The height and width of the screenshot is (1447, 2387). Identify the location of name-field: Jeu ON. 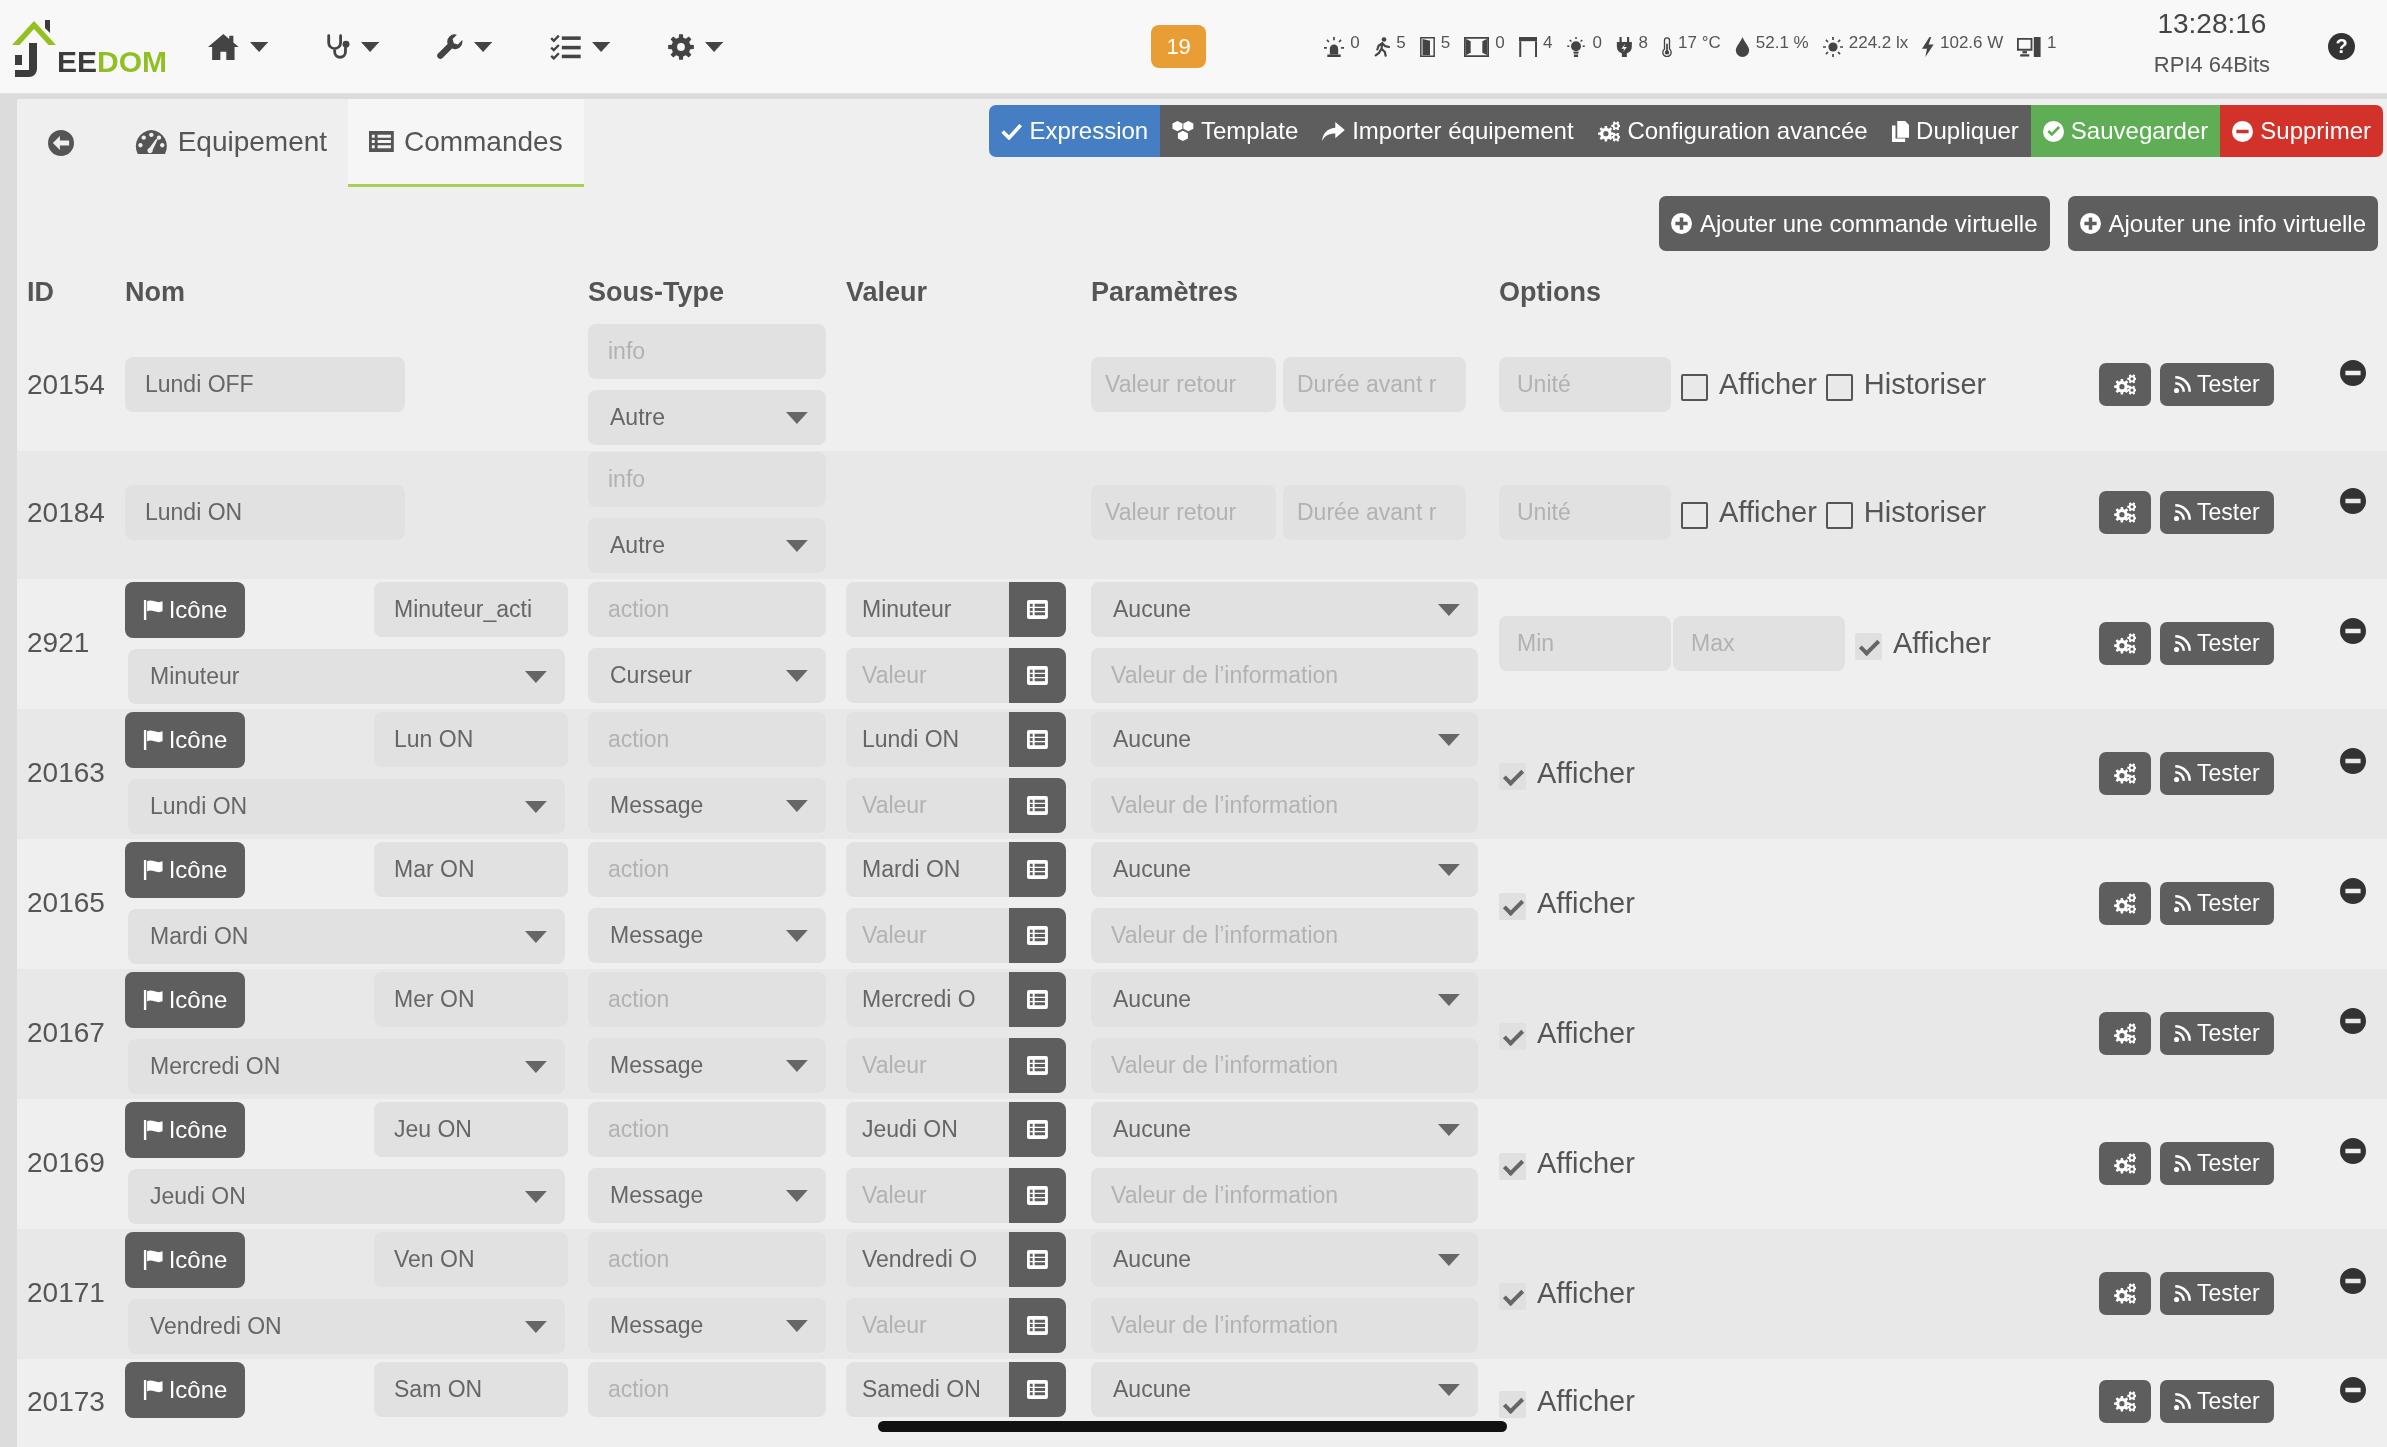
(471, 1129).